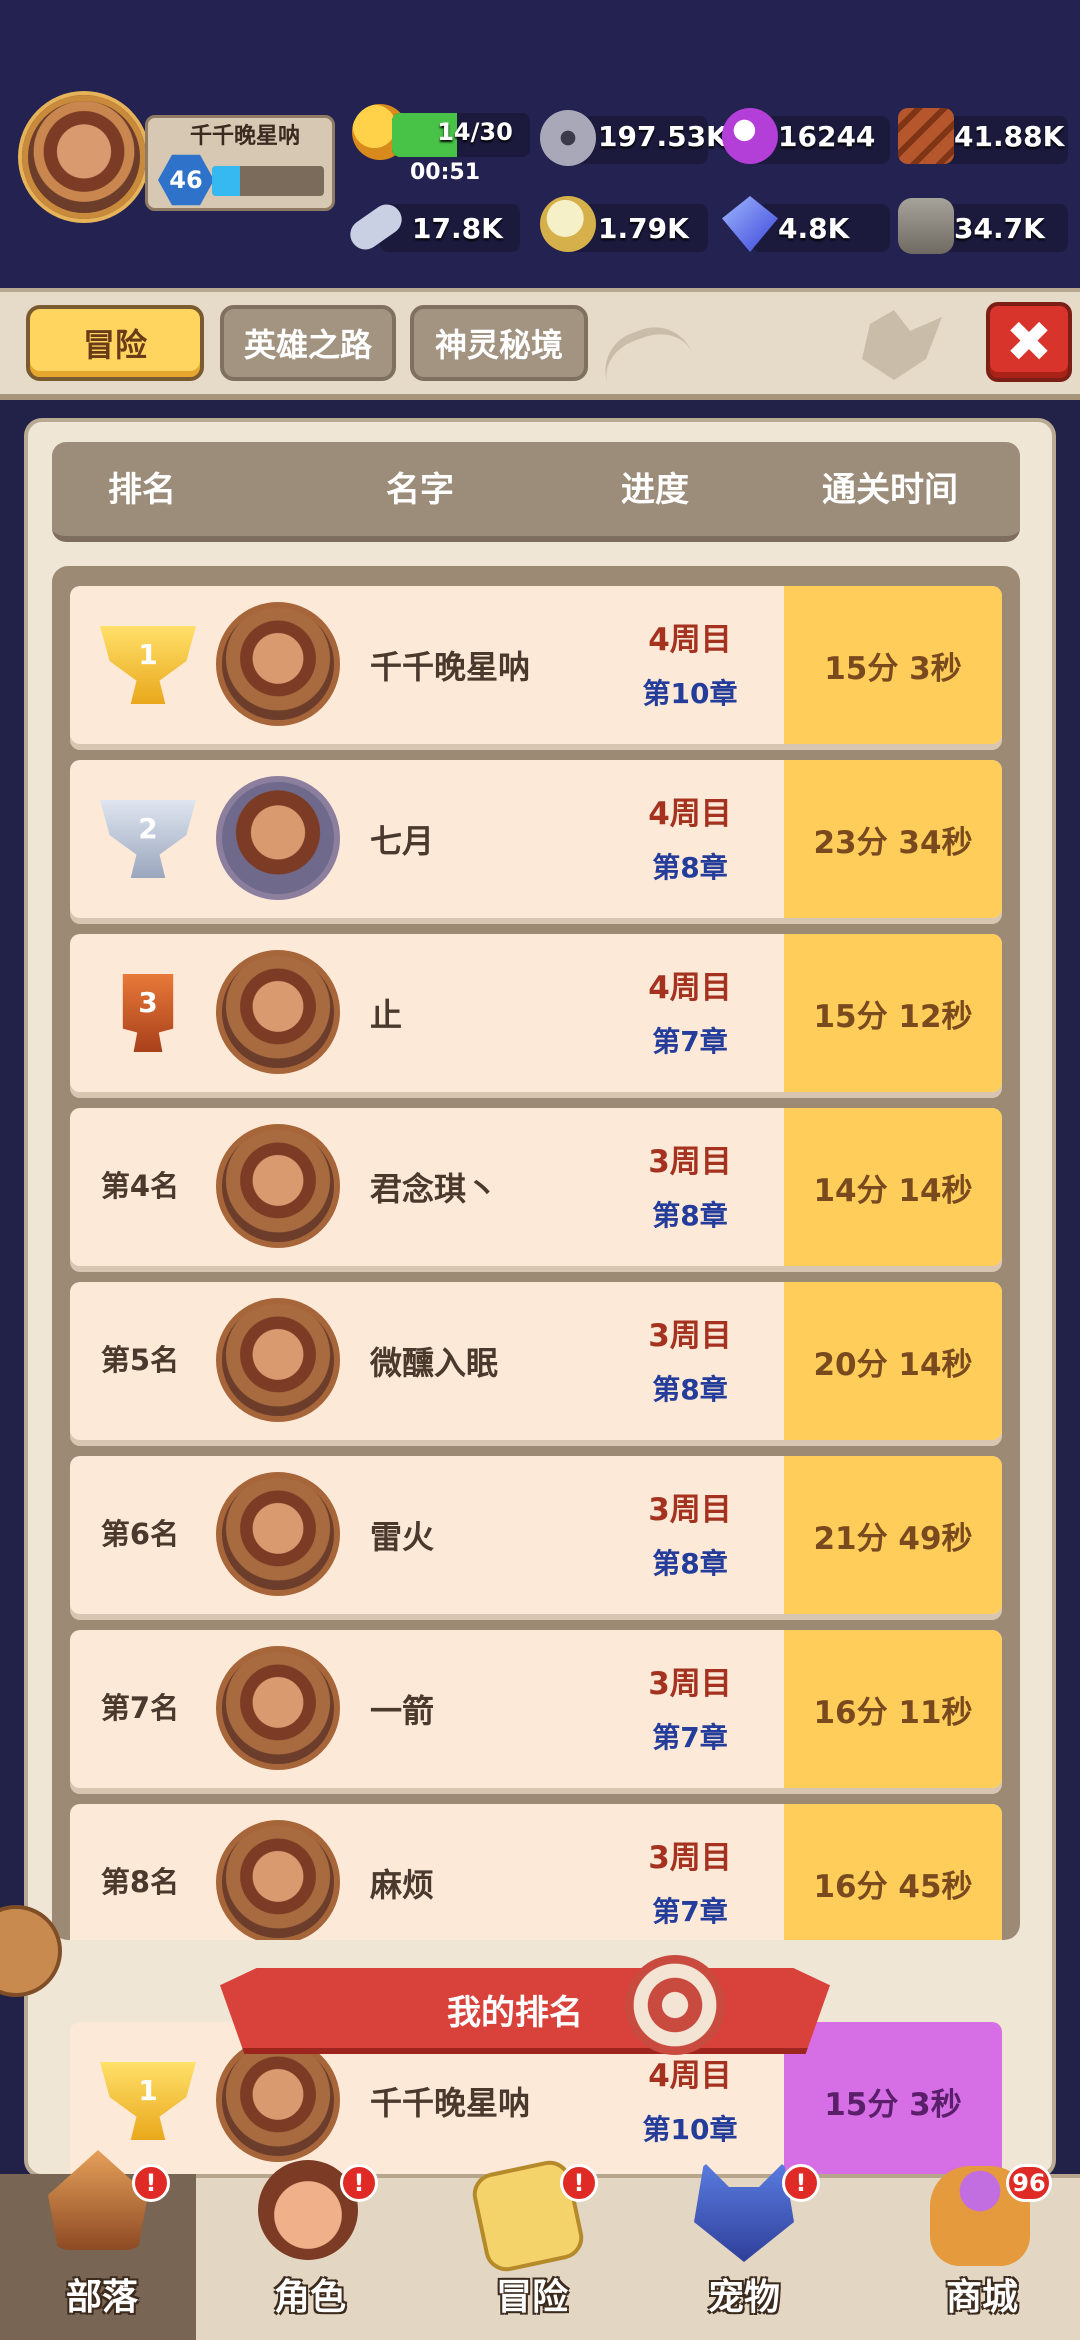  Describe the element at coordinates (402, 841) in the screenshot. I see `player-name: 七月` at that location.